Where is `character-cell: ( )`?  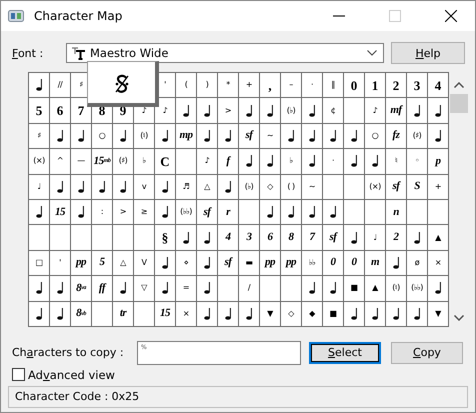 character-cell: ( ) is located at coordinates (291, 187).